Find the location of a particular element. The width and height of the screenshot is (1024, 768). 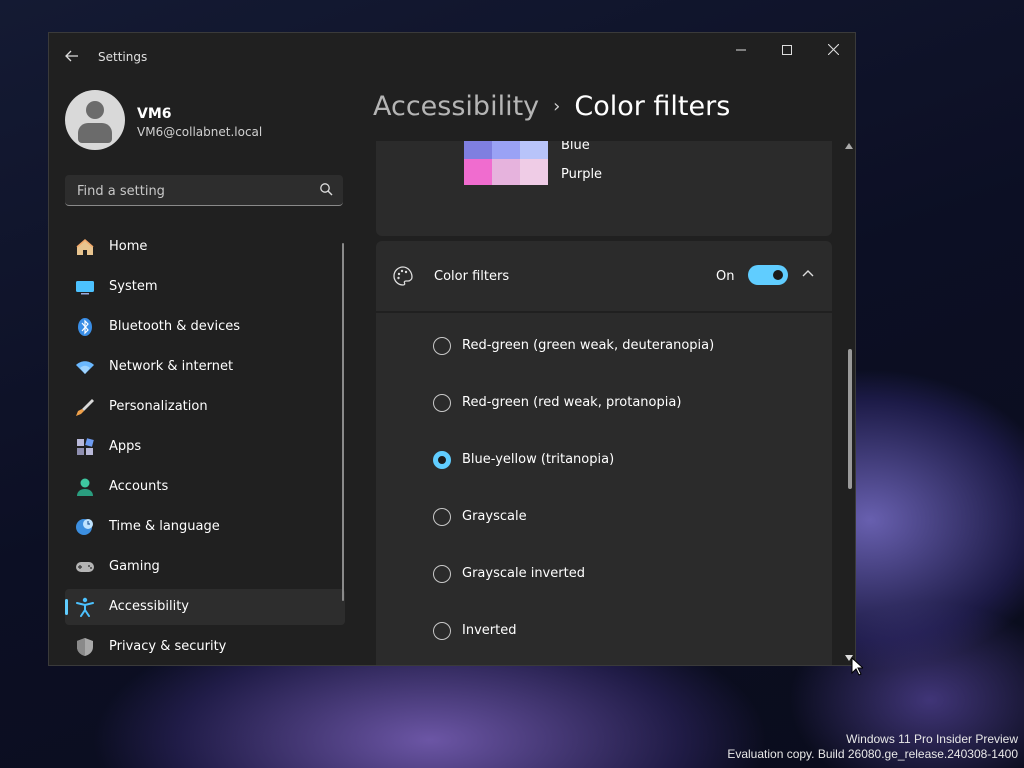

page-title: Color filters is located at coordinates (652, 106).